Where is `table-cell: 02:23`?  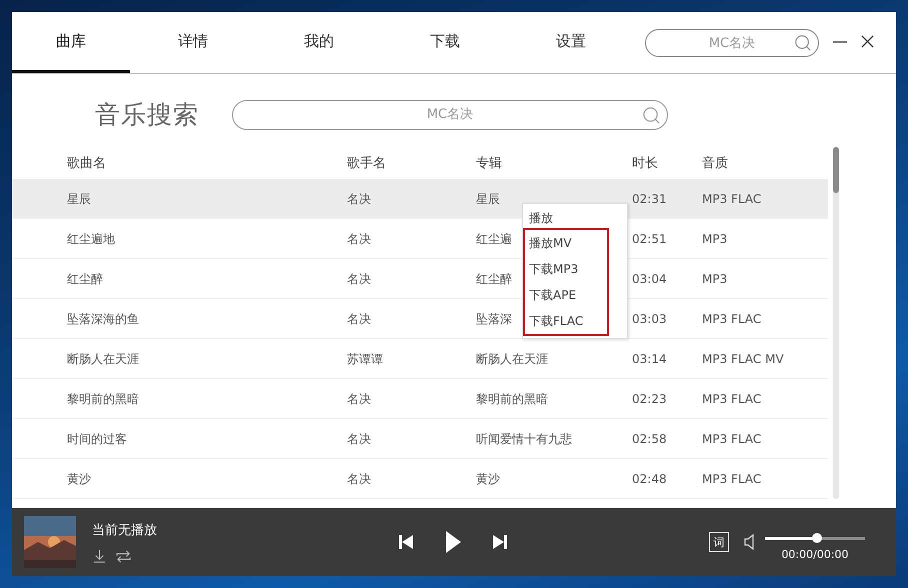
table-cell: 02:23 is located at coordinates (649, 399).